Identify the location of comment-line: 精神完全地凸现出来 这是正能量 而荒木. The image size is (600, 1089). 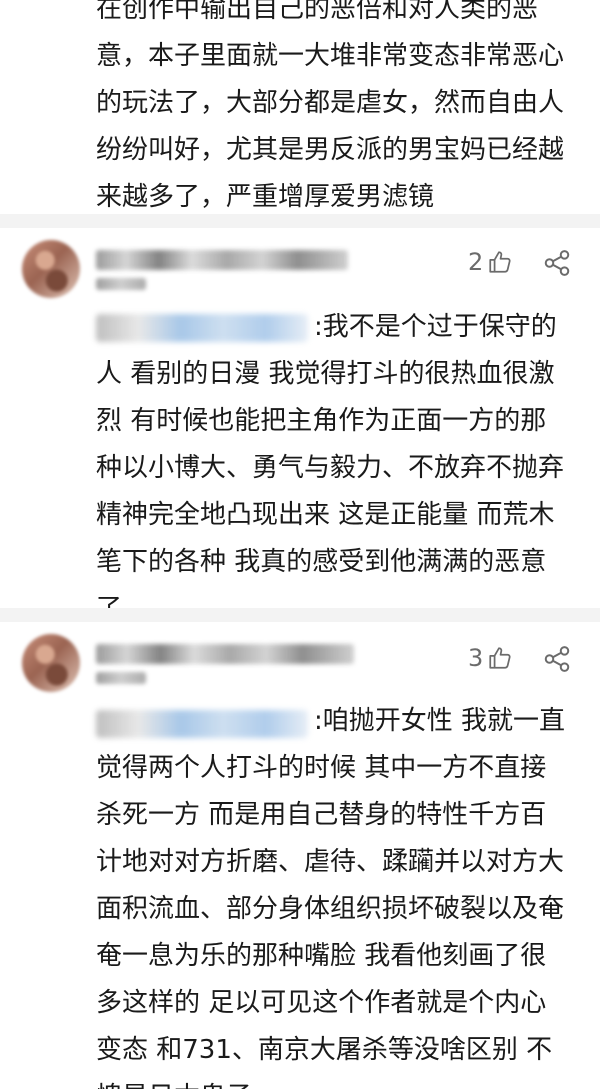
(325, 515).